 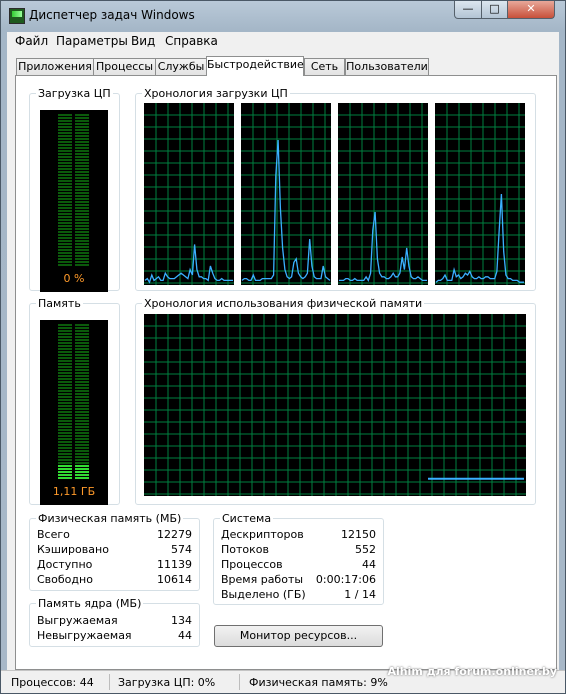 I want to click on tab-applications: Приложения, so click(x=55, y=66).